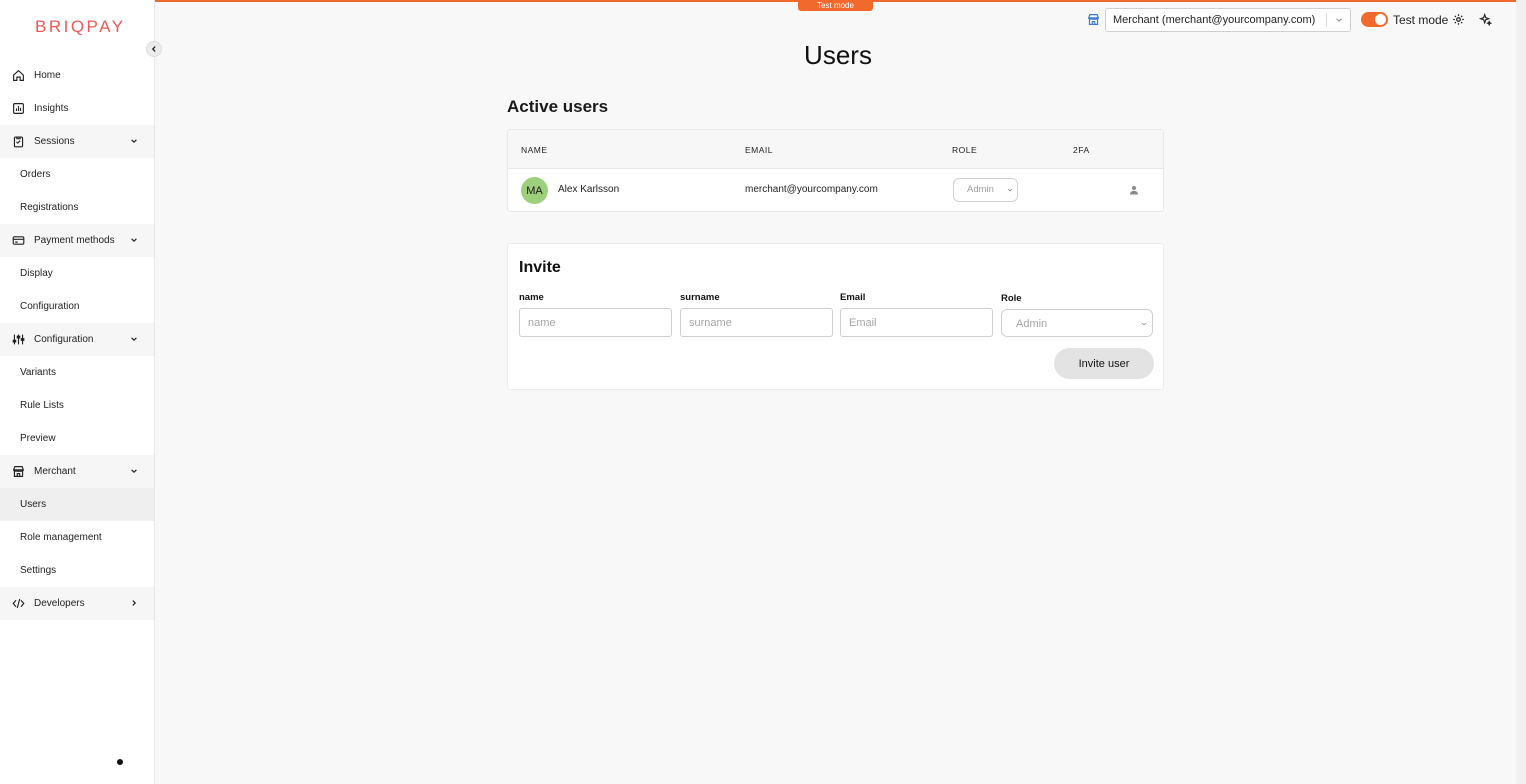 The height and width of the screenshot is (784, 1526). Describe the element at coordinates (77, 273) in the screenshot. I see `sidebar-item-display: Display` at that location.